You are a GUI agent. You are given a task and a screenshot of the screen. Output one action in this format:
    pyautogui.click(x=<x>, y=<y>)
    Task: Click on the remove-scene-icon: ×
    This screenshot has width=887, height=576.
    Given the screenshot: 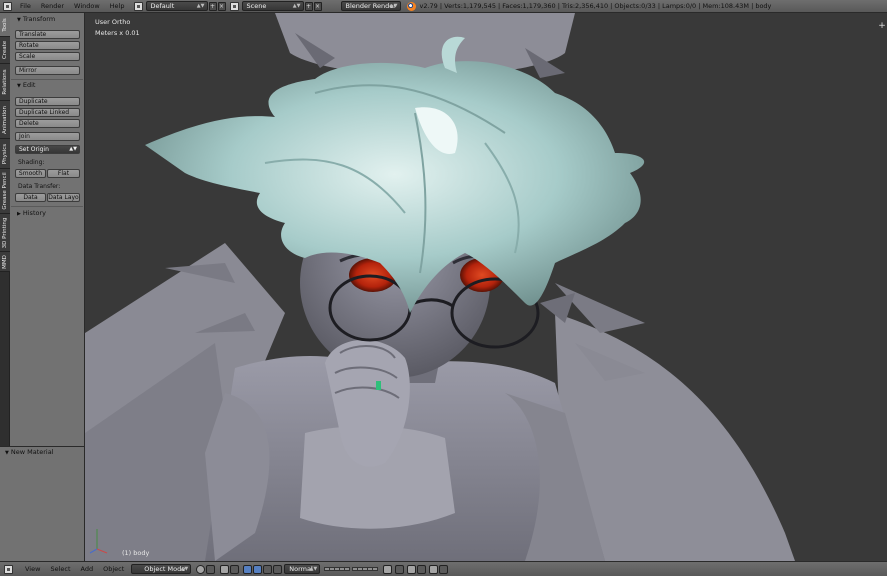 What is the action you would take?
    pyautogui.click(x=317, y=6)
    